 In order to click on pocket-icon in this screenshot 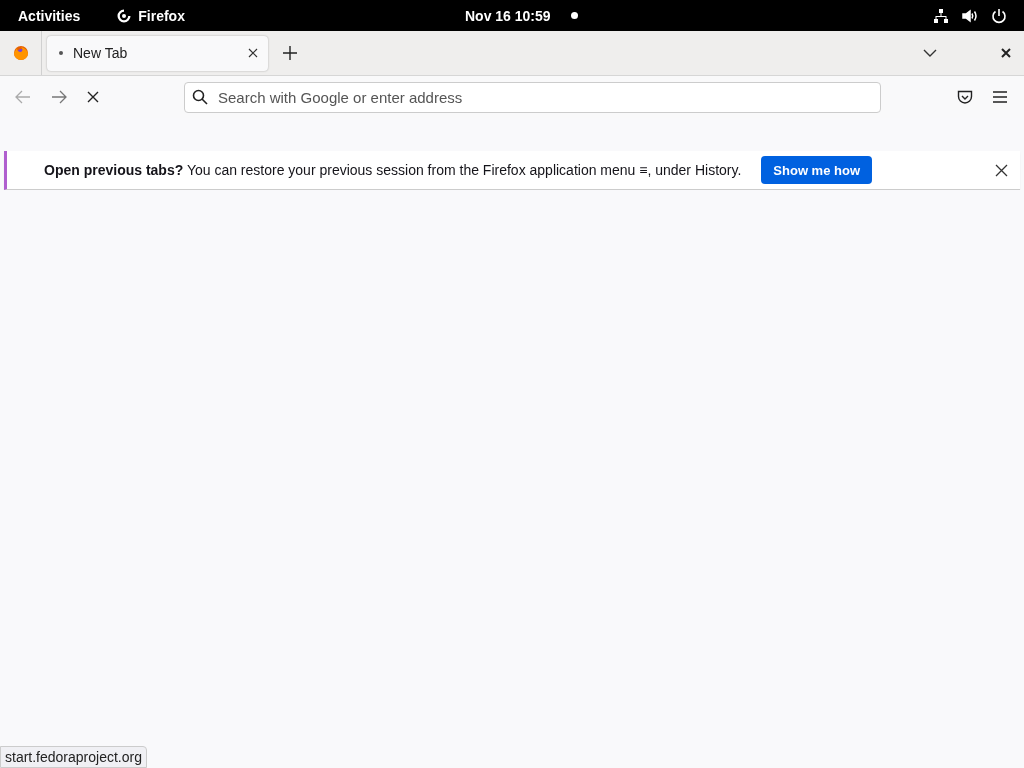, I will do `click(965, 97)`.